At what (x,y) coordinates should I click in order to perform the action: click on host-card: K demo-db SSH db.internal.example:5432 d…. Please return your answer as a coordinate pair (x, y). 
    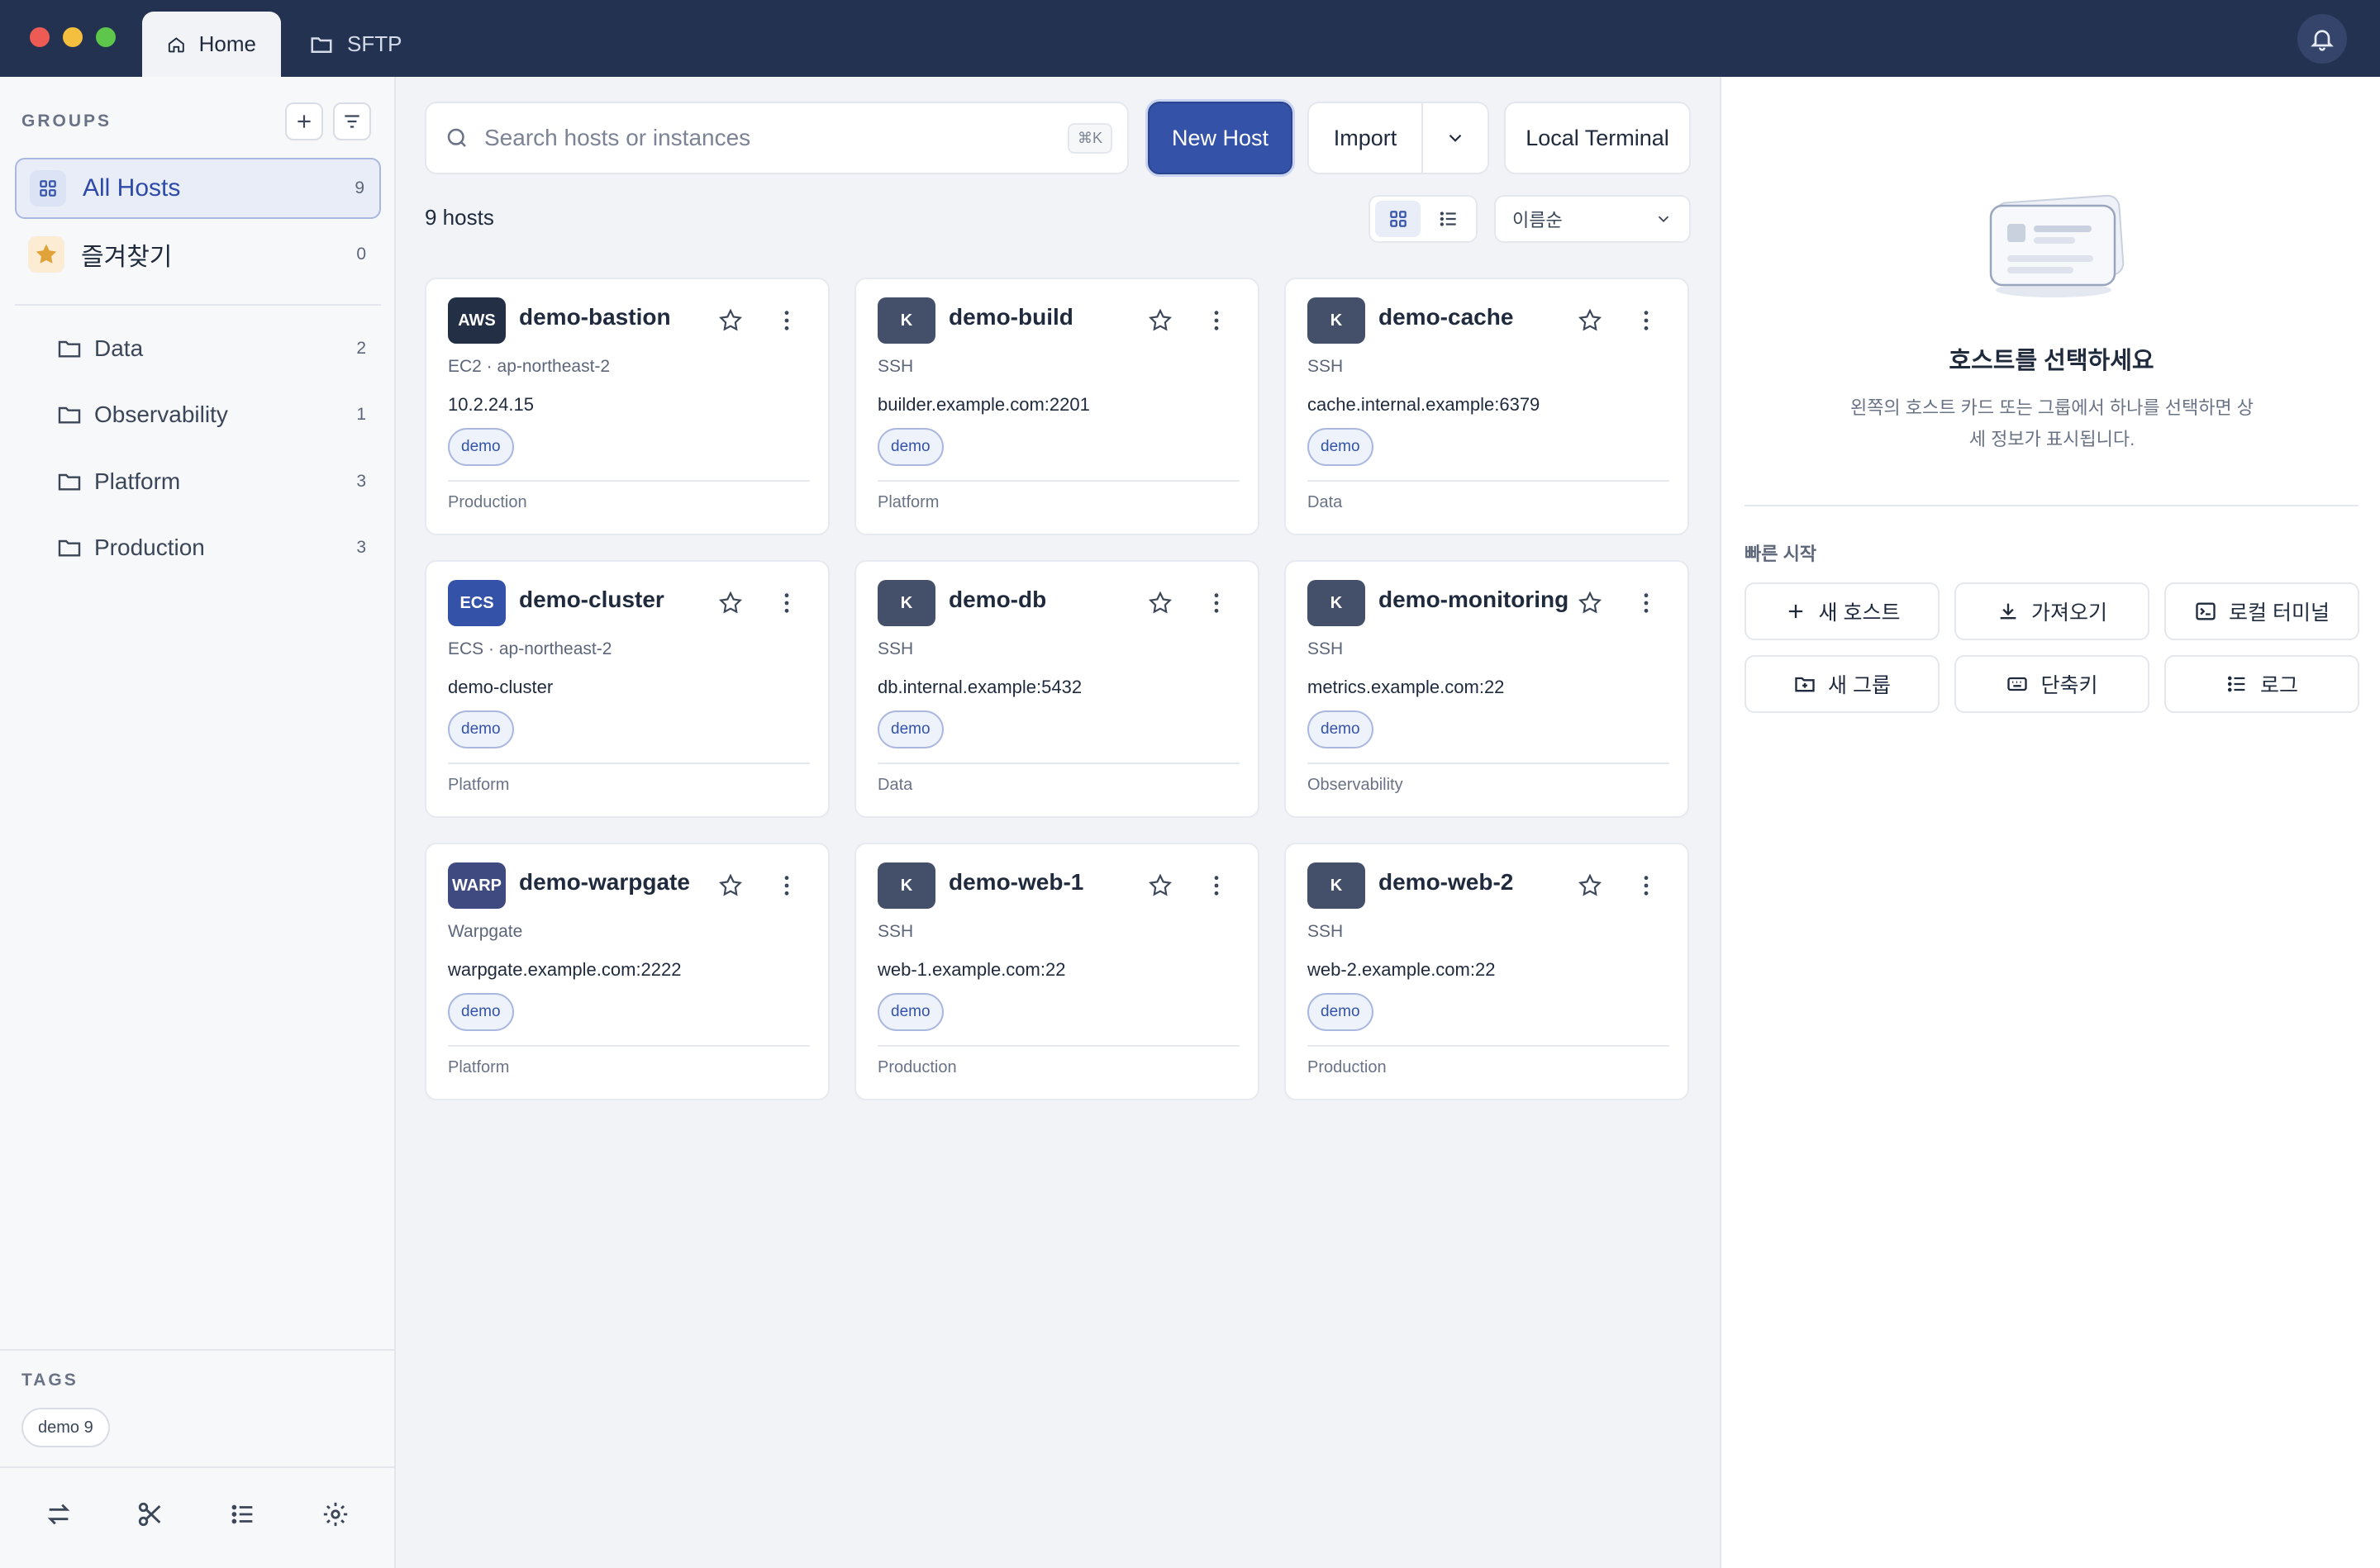
    Looking at the image, I should click on (1056, 689).